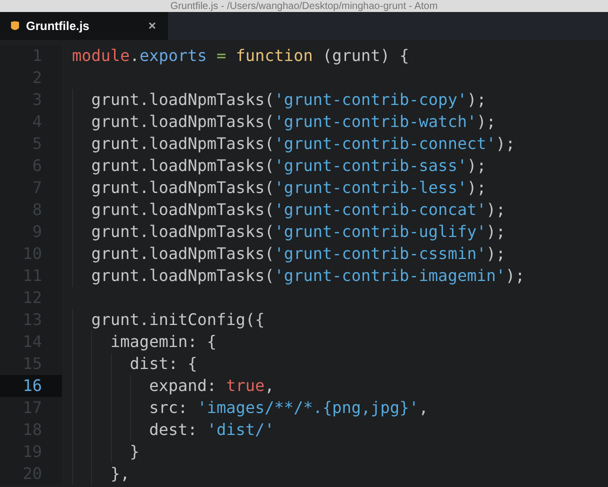 The height and width of the screenshot is (487, 608). Describe the element at coordinates (177, 319) in the screenshot. I see `code-line: grunt.initConfig({` at that location.